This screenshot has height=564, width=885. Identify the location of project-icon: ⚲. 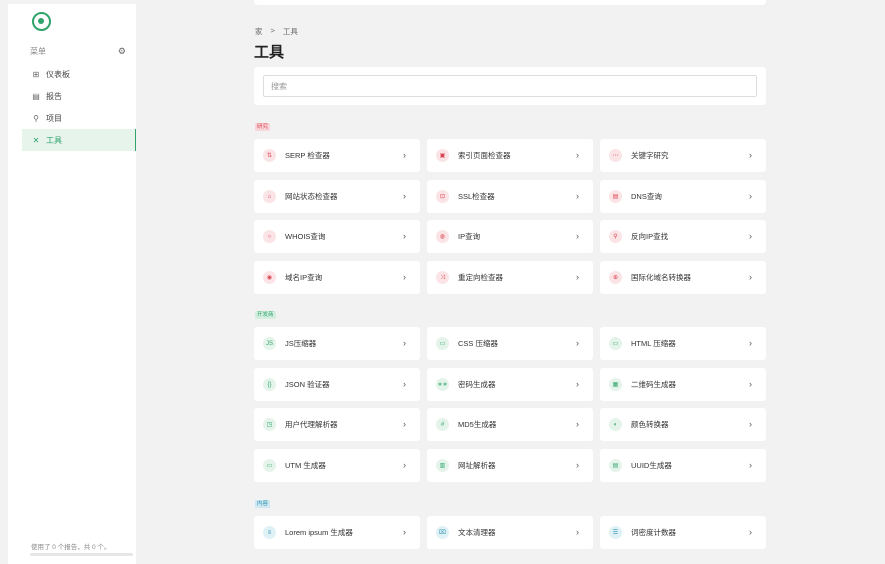
(36, 118).